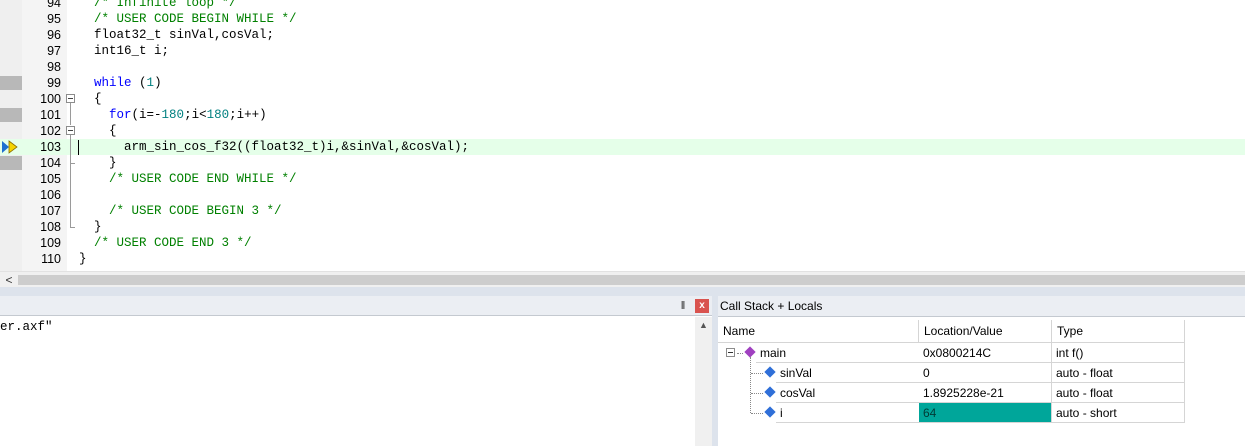  Describe the element at coordinates (113, 83) in the screenshot. I see `keyword: while` at that location.